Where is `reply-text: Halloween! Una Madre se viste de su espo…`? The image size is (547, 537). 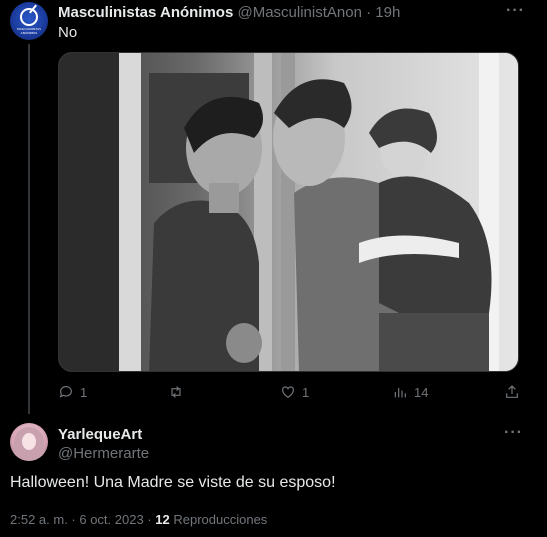
reply-text: Halloween! Una Madre se viste de su espo… is located at coordinates (173, 482).